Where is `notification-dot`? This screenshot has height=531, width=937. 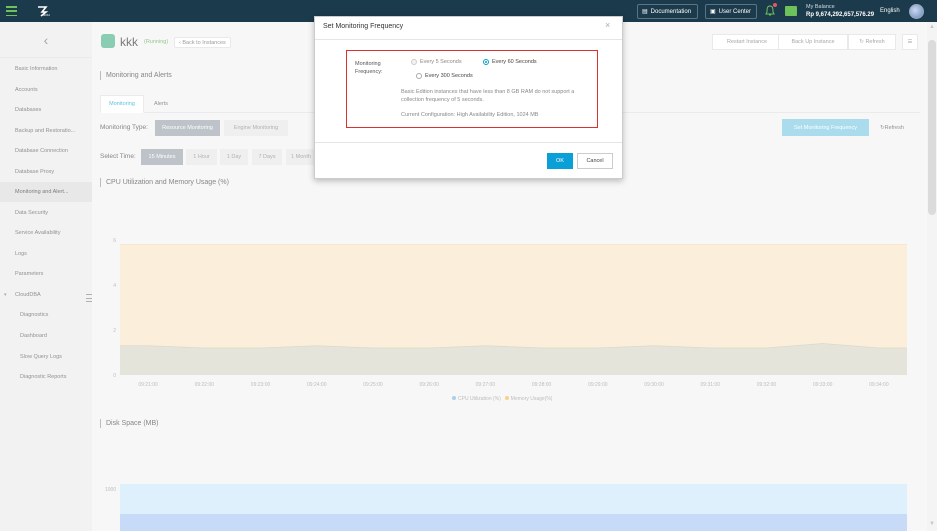 notification-dot is located at coordinates (775, 5).